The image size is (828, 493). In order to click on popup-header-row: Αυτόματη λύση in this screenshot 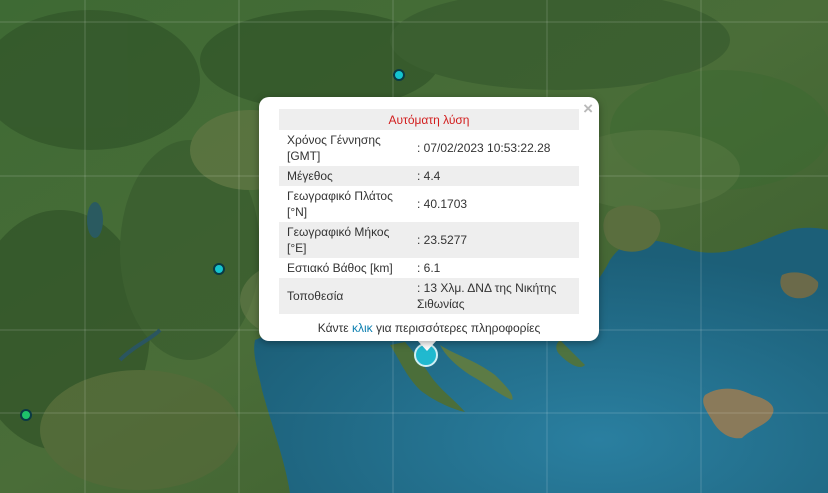, I will do `click(429, 119)`.